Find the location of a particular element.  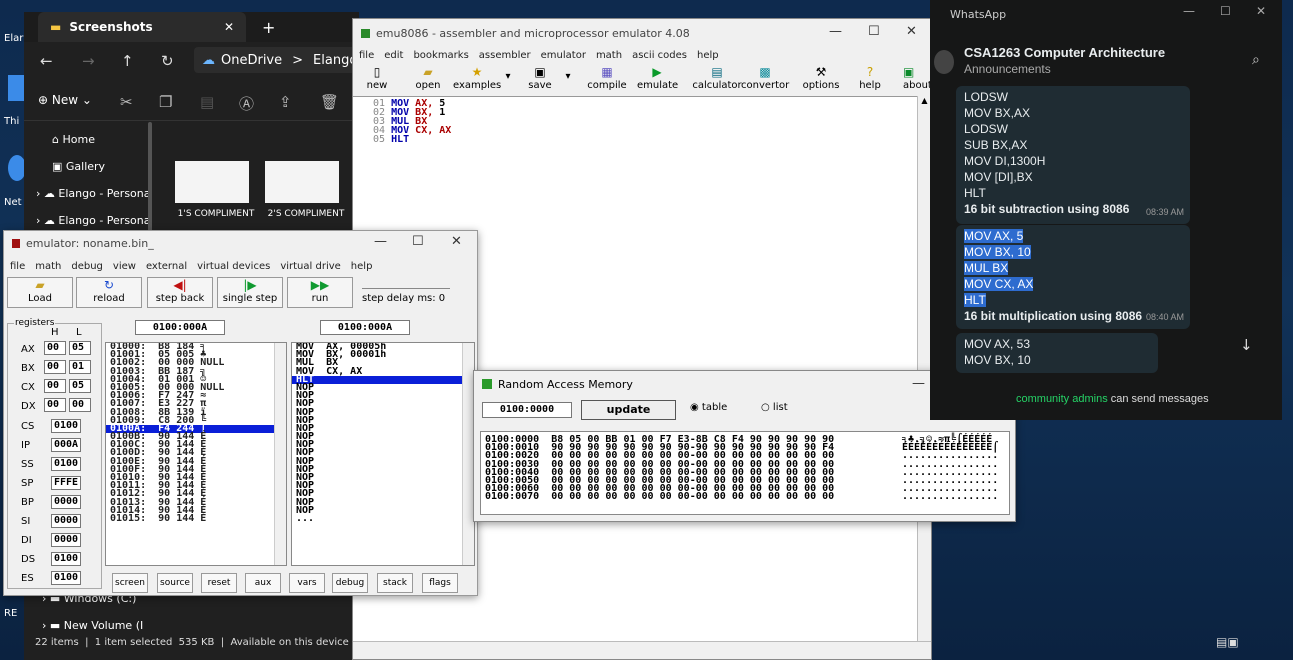

admins-link: community admins is located at coordinates (1062, 399).